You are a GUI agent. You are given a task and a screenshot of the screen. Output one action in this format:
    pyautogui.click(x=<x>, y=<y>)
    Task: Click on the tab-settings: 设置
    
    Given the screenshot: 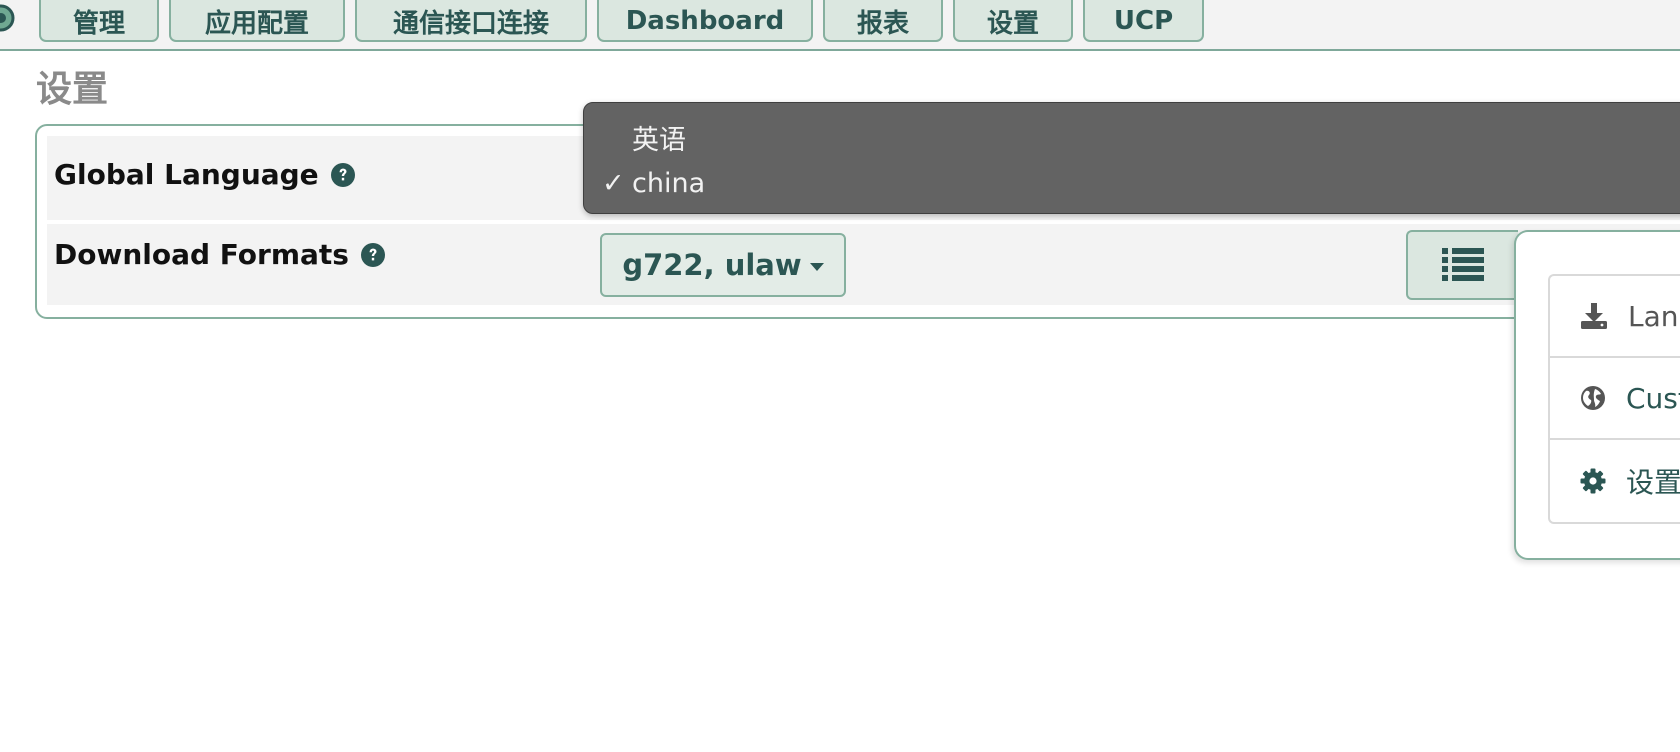 What is the action you would take?
    pyautogui.click(x=1013, y=21)
    